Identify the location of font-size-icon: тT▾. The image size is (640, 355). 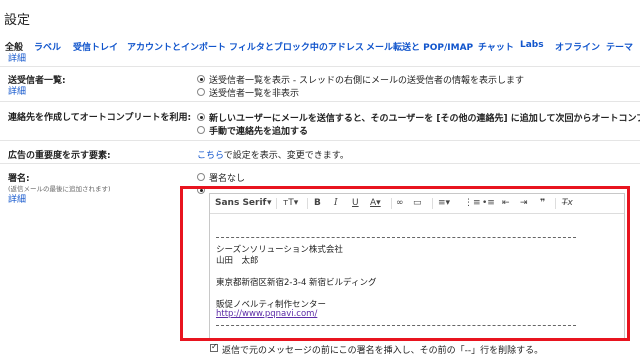
(290, 203).